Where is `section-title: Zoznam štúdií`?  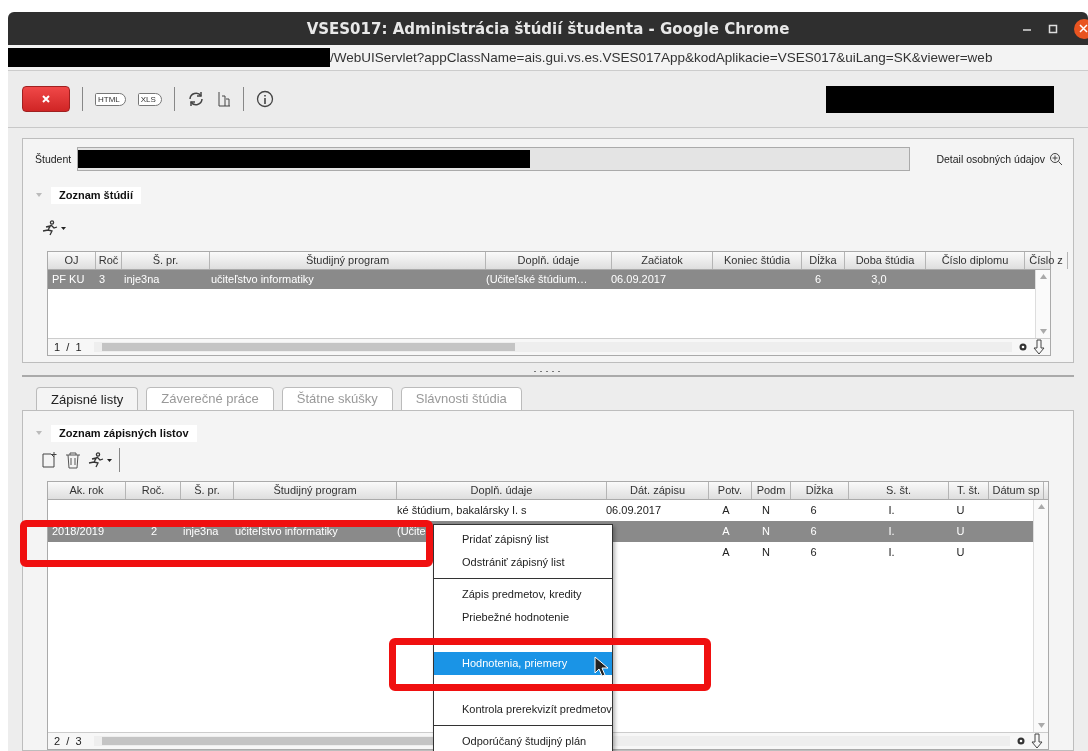 section-title: Zoznam štúdií is located at coordinates (96, 195).